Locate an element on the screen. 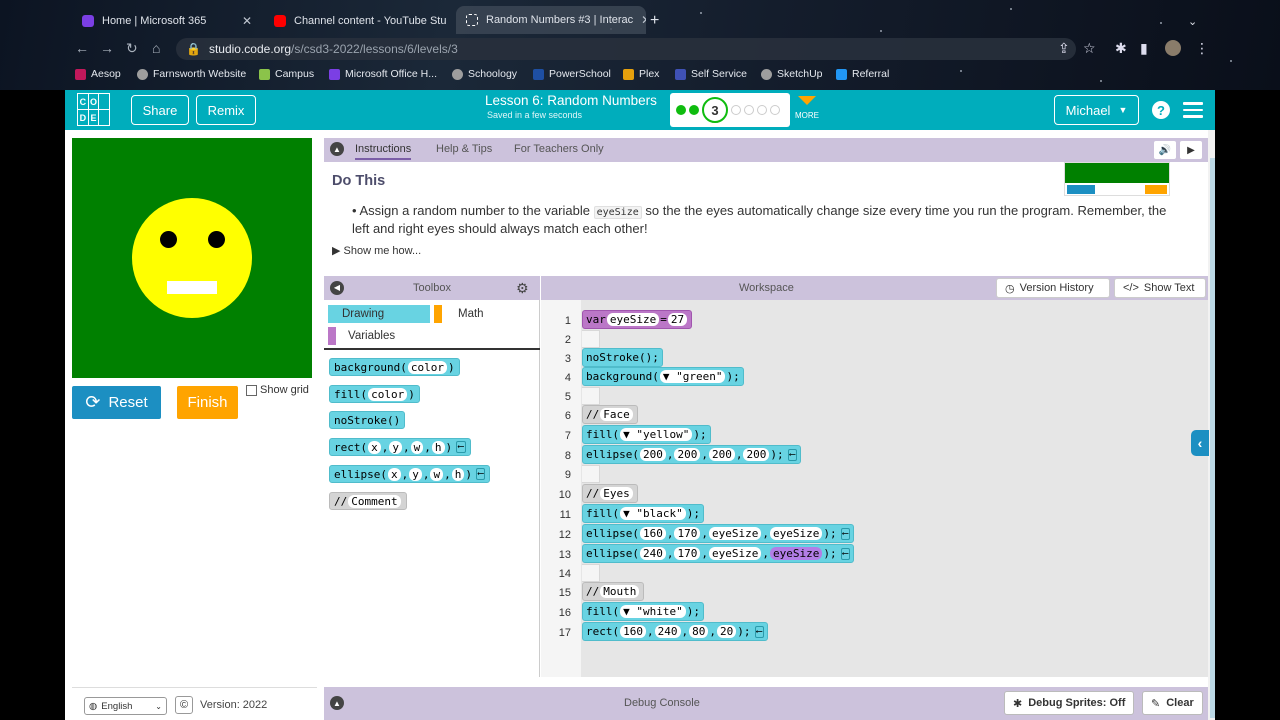 Image resolution: width=1280 pixels, height=720 pixels. tab-help-tips: Help & Tips is located at coordinates (464, 149).